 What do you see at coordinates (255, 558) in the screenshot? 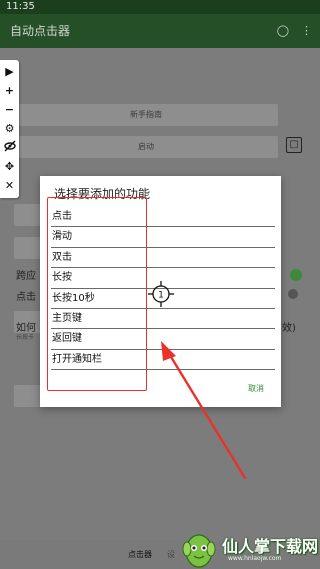
I see `watermark-url: www.hnlaojw.com` at bounding box center [255, 558].